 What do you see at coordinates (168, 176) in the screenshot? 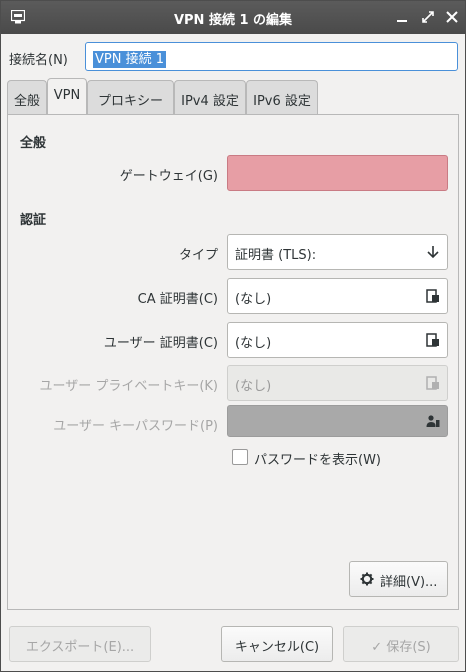
I see `gateway-label: ゲートウェイ(G)` at bounding box center [168, 176].